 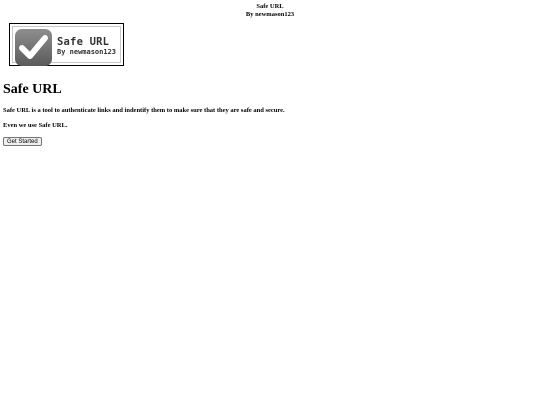 I want to click on logo: Safe URL By newmason123, so click(x=66, y=44).